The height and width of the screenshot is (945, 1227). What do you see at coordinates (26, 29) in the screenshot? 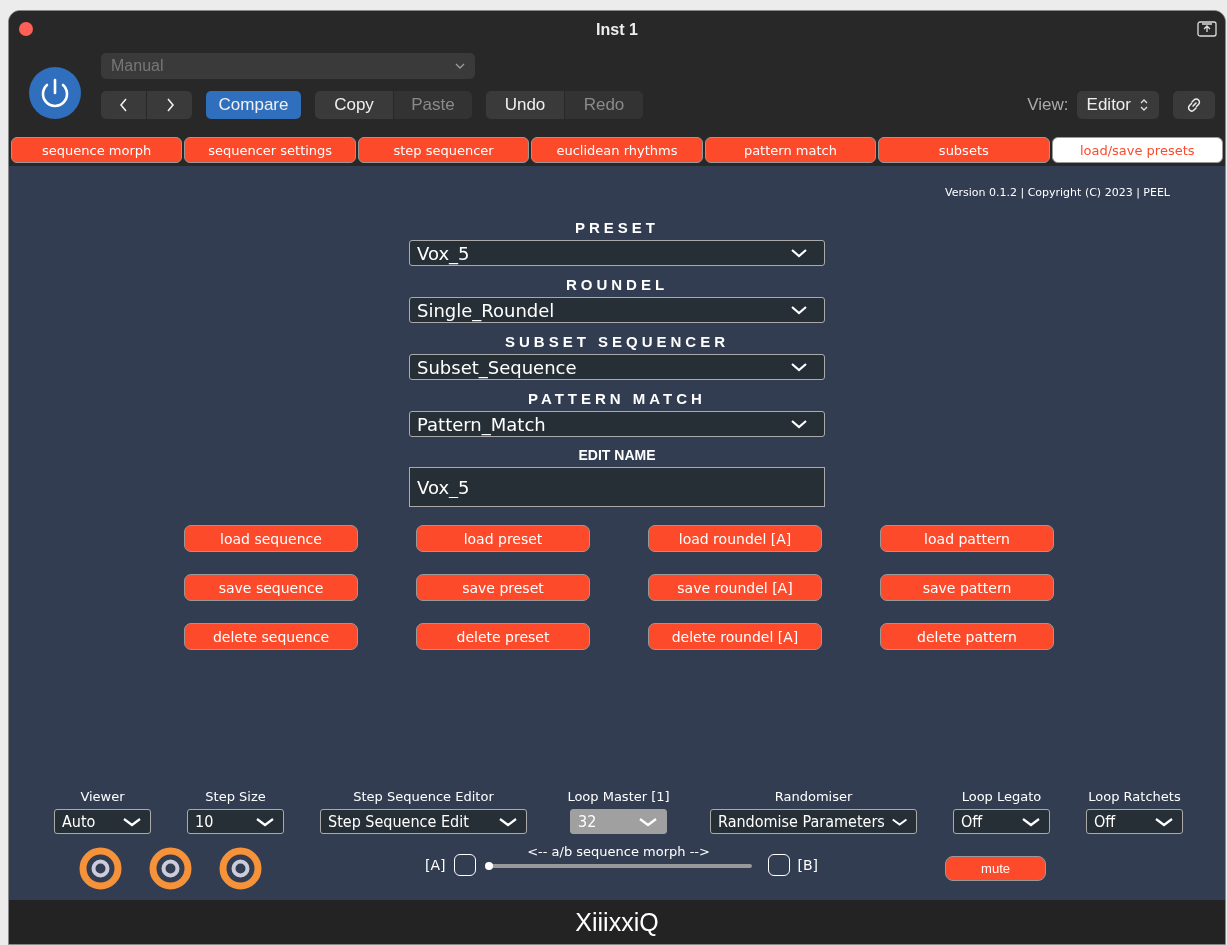
I see `close-button` at bounding box center [26, 29].